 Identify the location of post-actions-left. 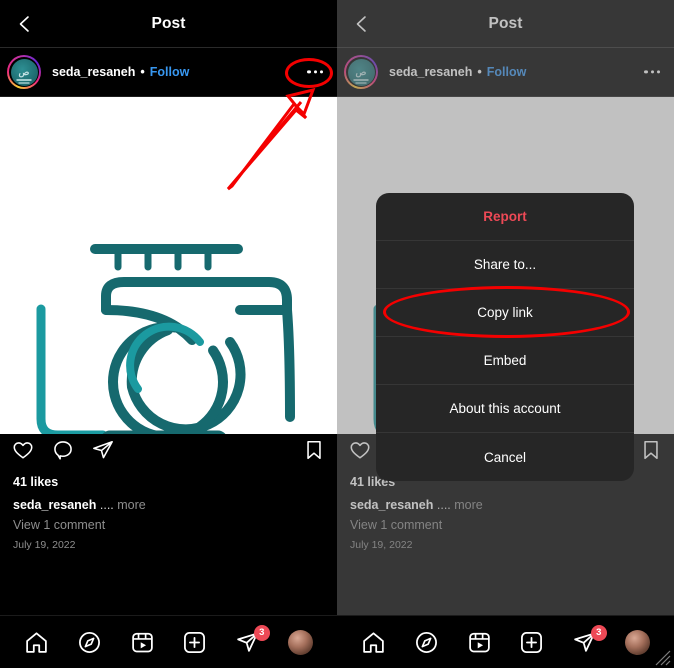
(168, 452).